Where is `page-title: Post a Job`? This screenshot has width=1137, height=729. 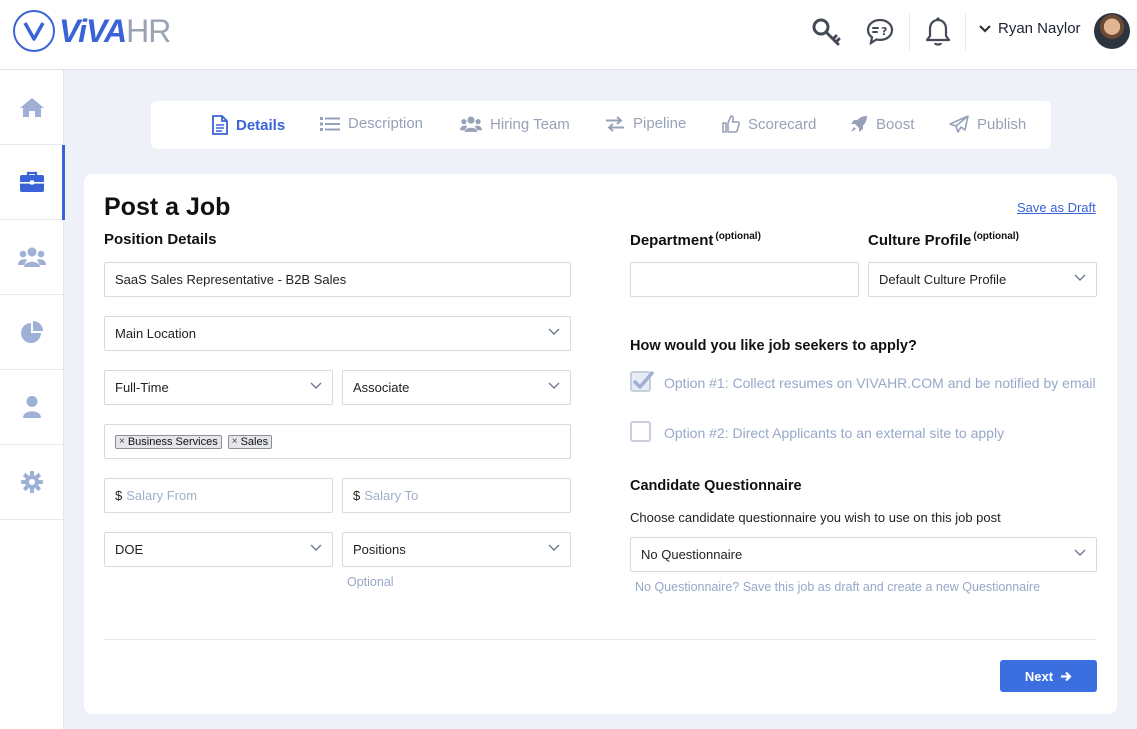 page-title: Post a Job is located at coordinates (167, 207).